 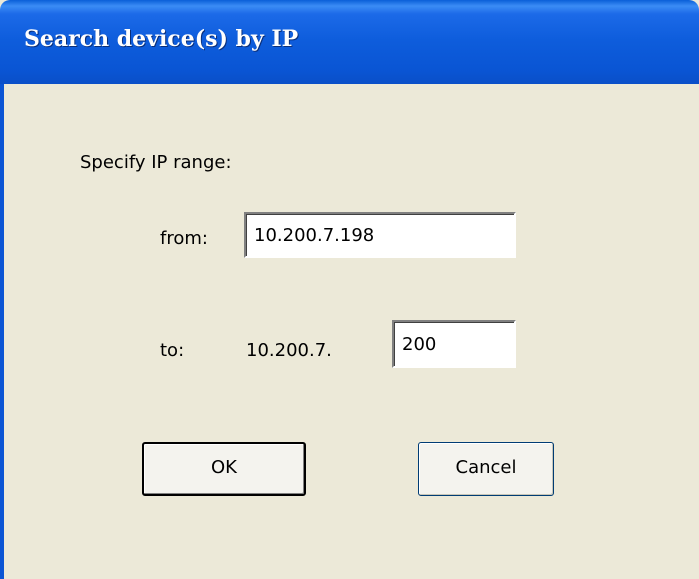 I want to click on to-ip-last-octet-input, so click(x=454, y=344).